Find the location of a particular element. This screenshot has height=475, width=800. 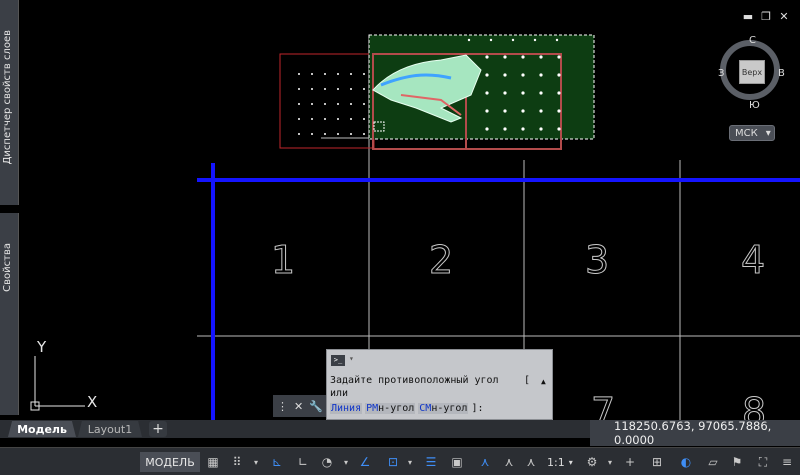

isolate-objects-icon: ◐ is located at coordinates (686, 462).